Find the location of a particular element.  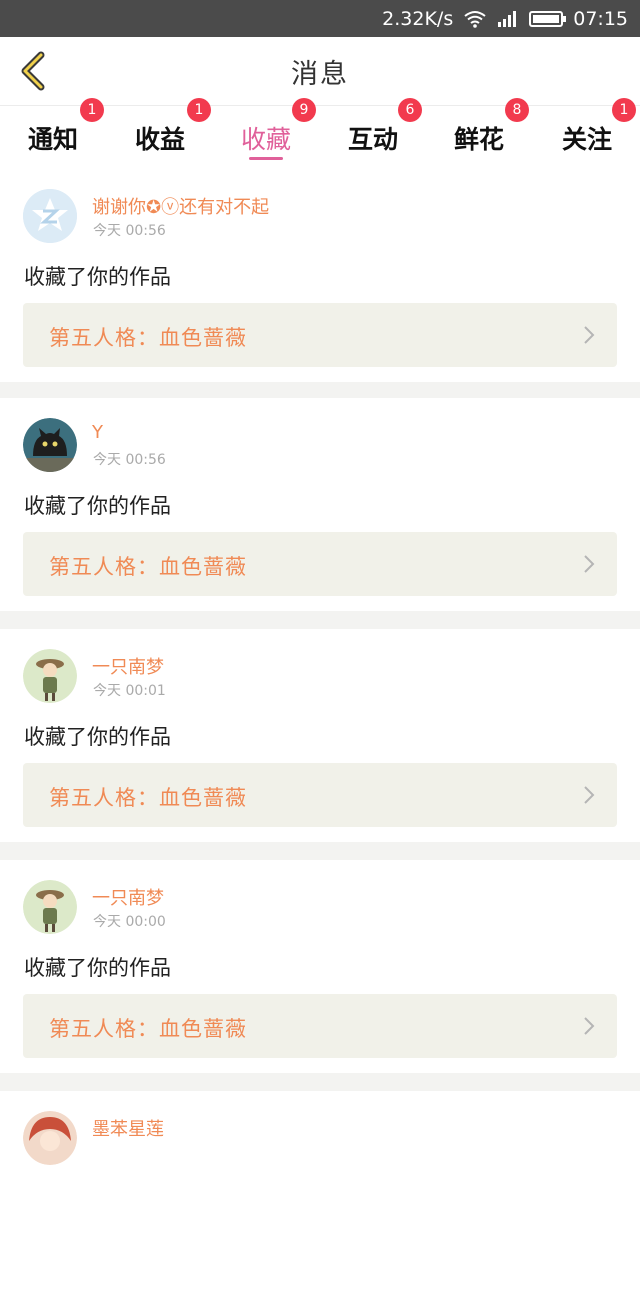

timestamp: 今天 00:00 is located at coordinates (129, 922).